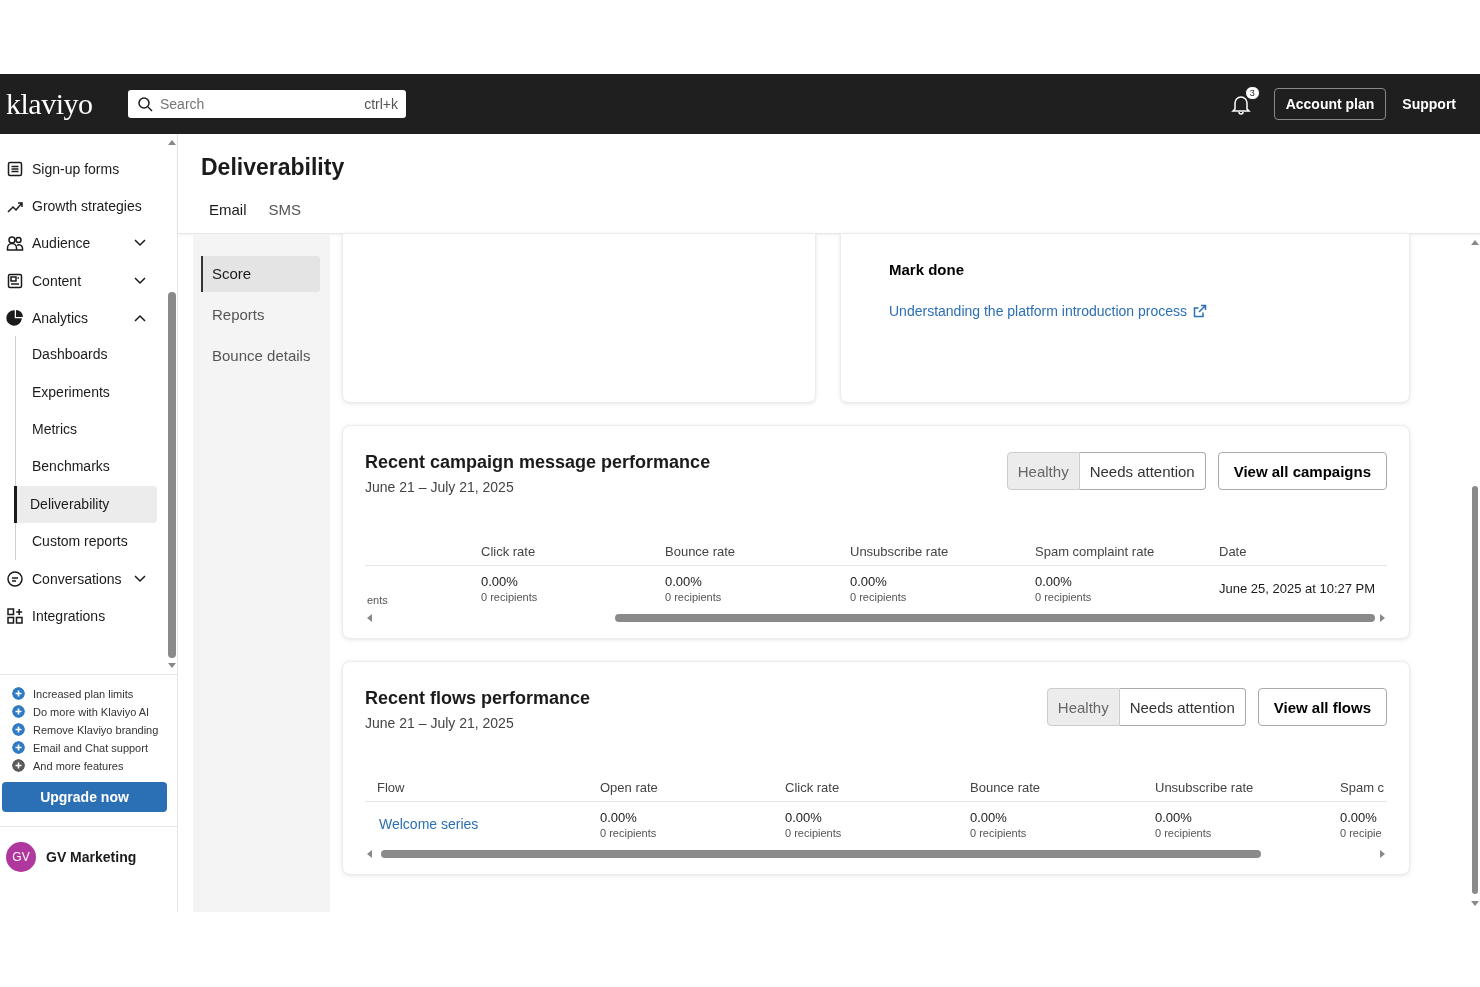 This screenshot has height=987, width=1480. Describe the element at coordinates (285, 219) in the screenshot. I see `tab: SMS` at that location.